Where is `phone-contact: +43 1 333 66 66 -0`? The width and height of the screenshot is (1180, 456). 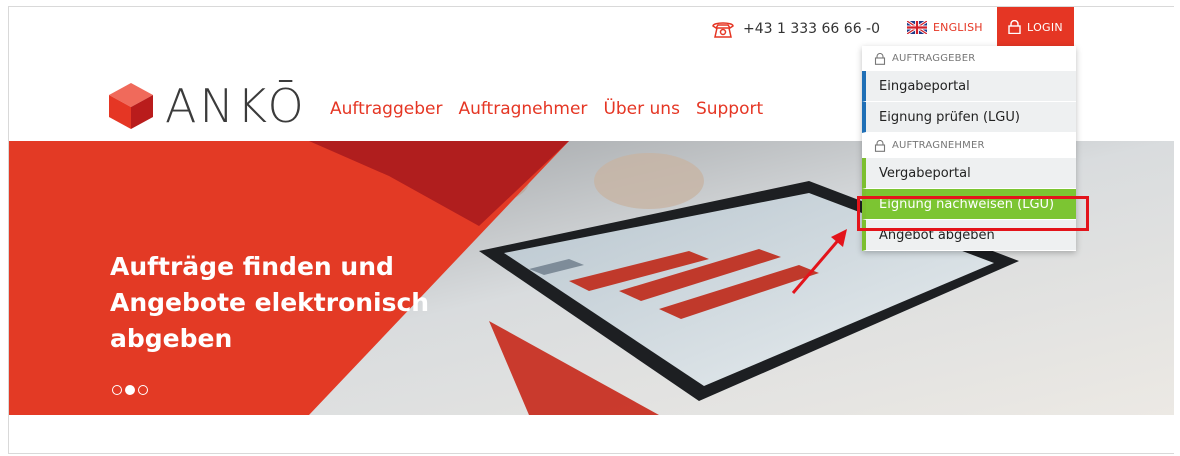 phone-contact: +43 1 333 66 66 -0 is located at coordinates (795, 29).